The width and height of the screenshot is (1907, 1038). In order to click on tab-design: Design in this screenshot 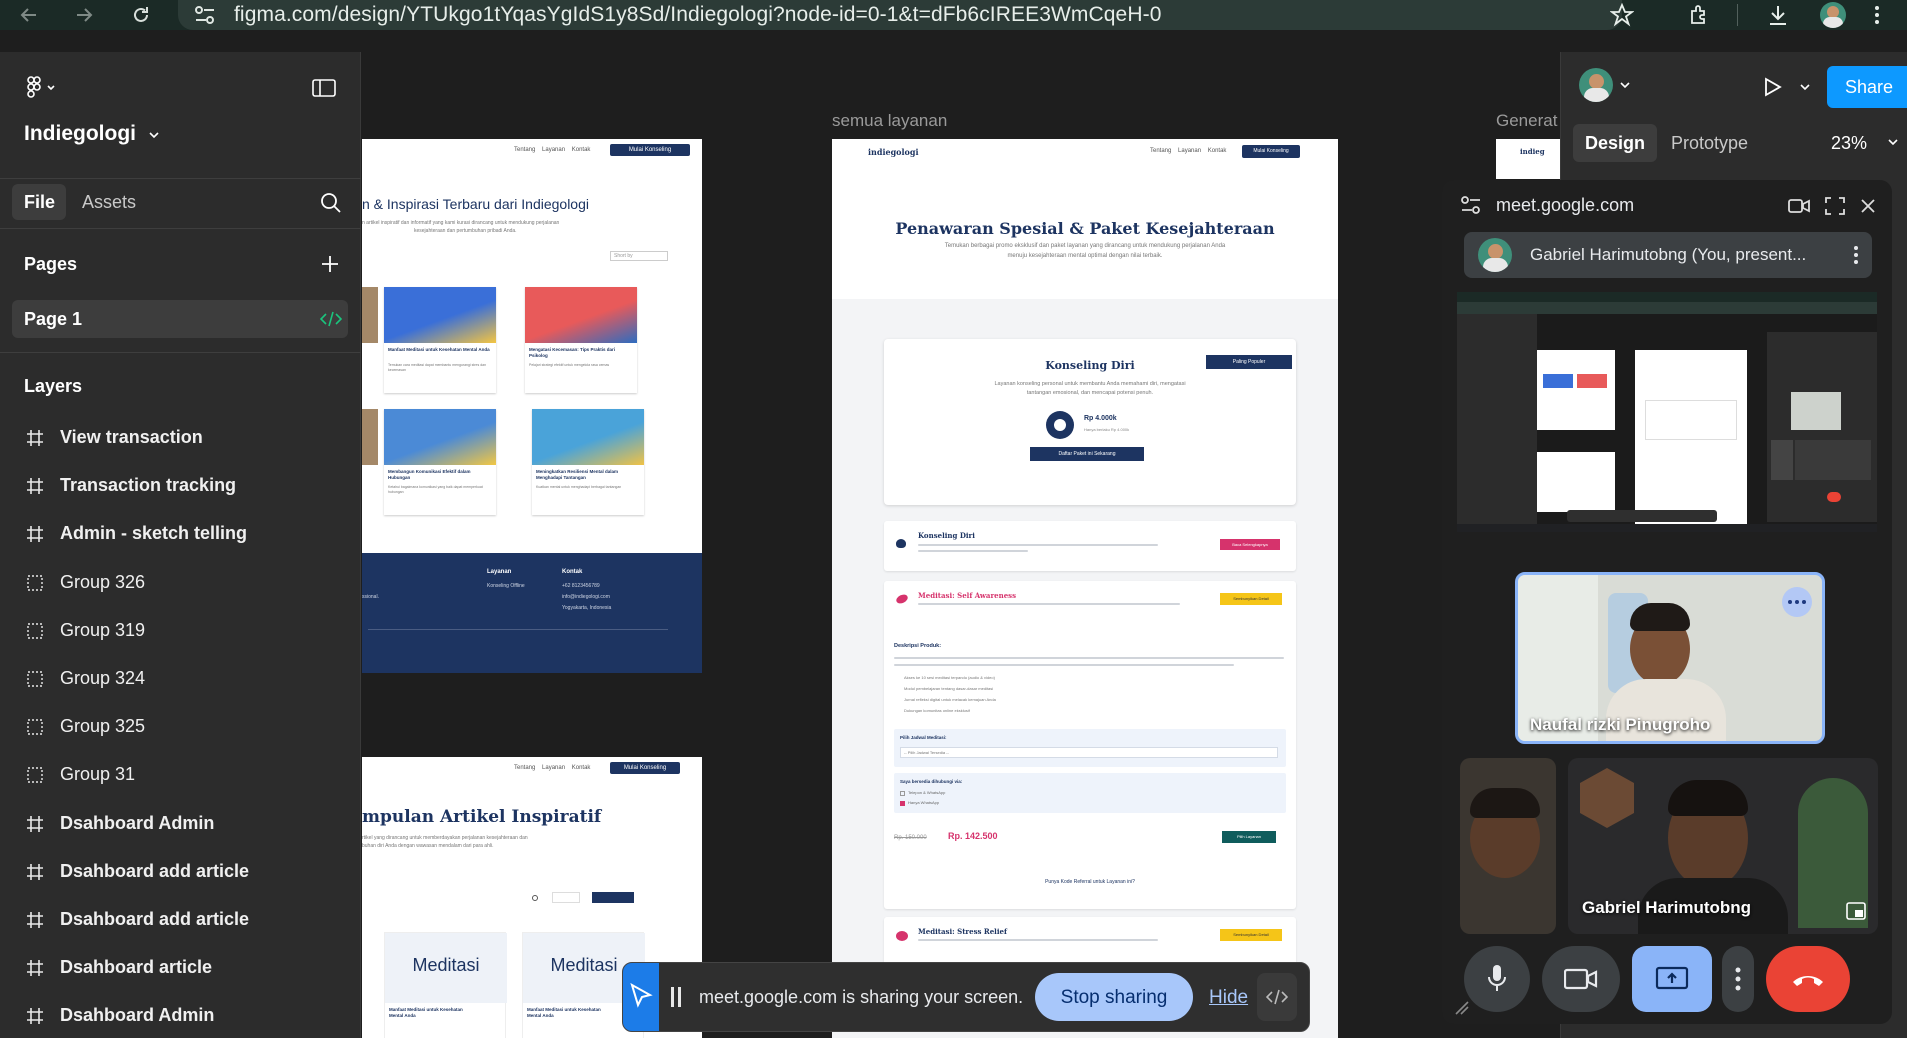, I will do `click(1615, 143)`.